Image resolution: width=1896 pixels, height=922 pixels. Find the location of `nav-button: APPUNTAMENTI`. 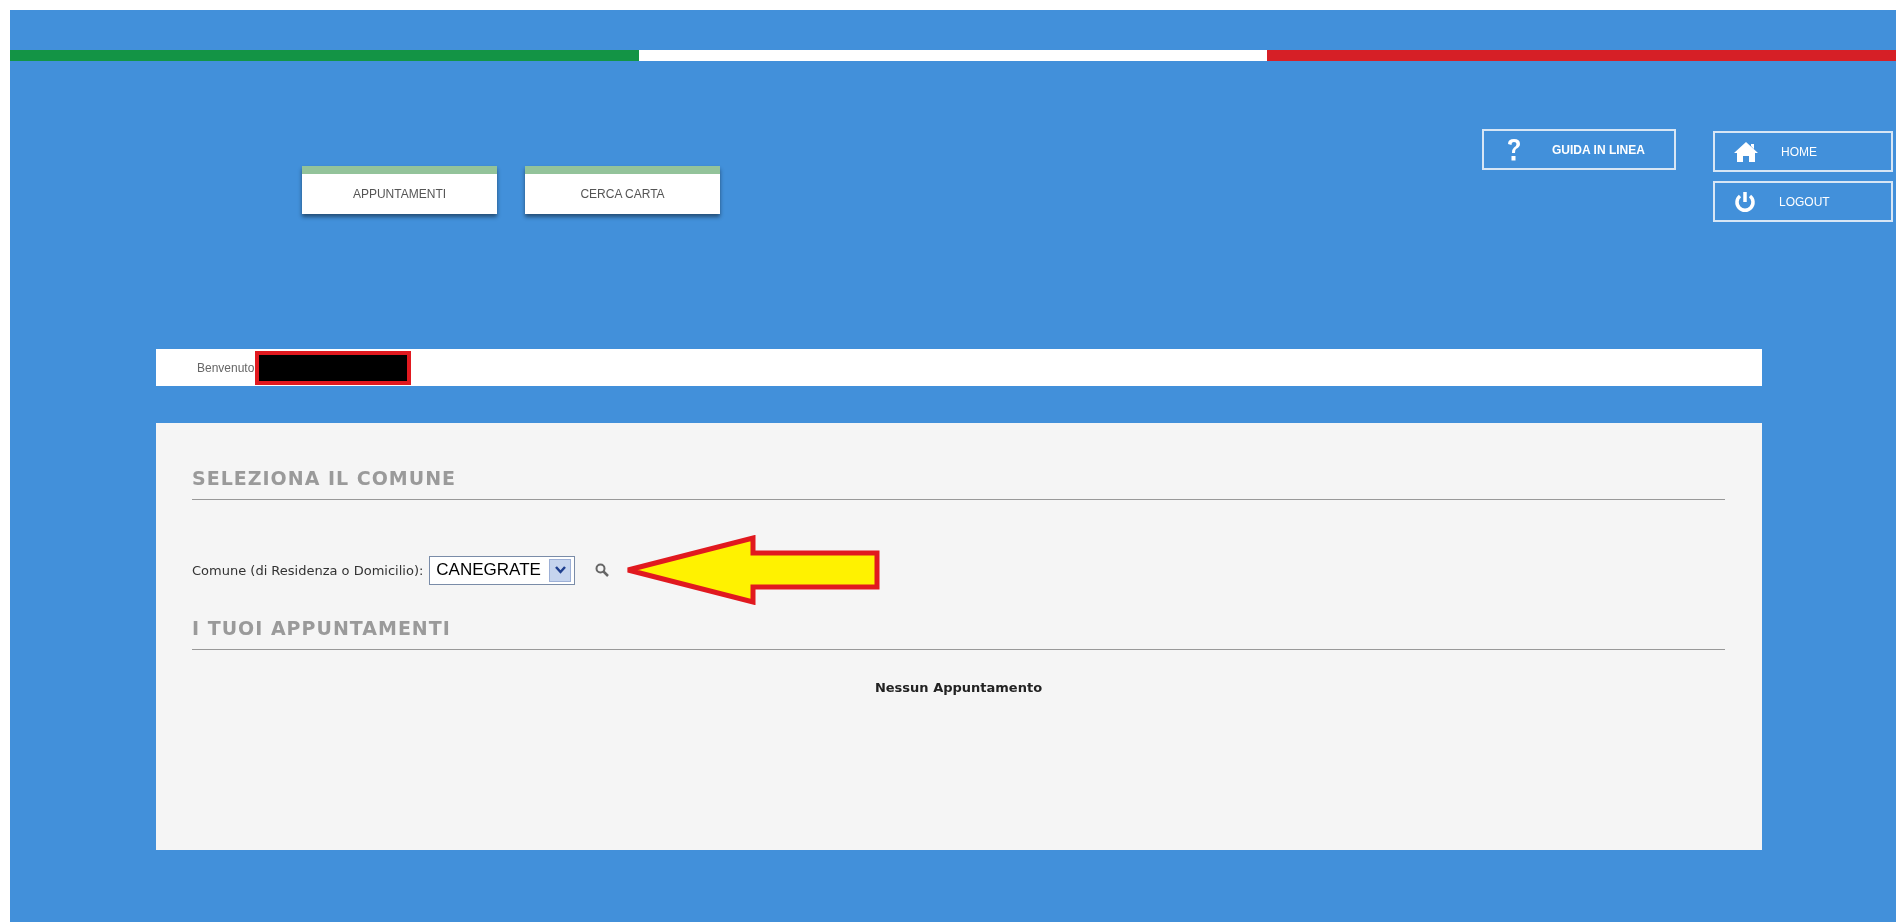

nav-button: APPUNTAMENTI is located at coordinates (399, 190).